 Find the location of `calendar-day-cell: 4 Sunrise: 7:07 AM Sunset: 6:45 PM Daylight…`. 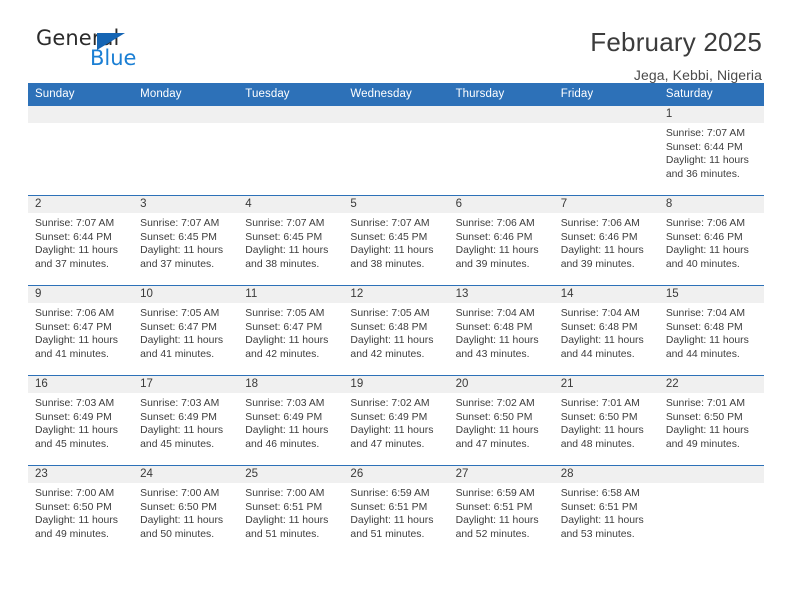

calendar-day-cell: 4 Sunrise: 7:07 AM Sunset: 6:45 PM Daylight… is located at coordinates (291, 240).